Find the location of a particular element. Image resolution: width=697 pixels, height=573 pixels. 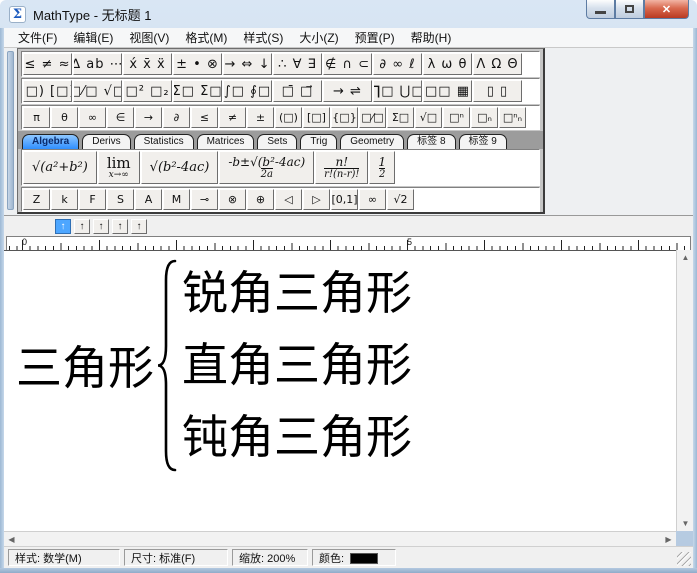

template-palette-0: (□) [□] is located at coordinates (47, 91).